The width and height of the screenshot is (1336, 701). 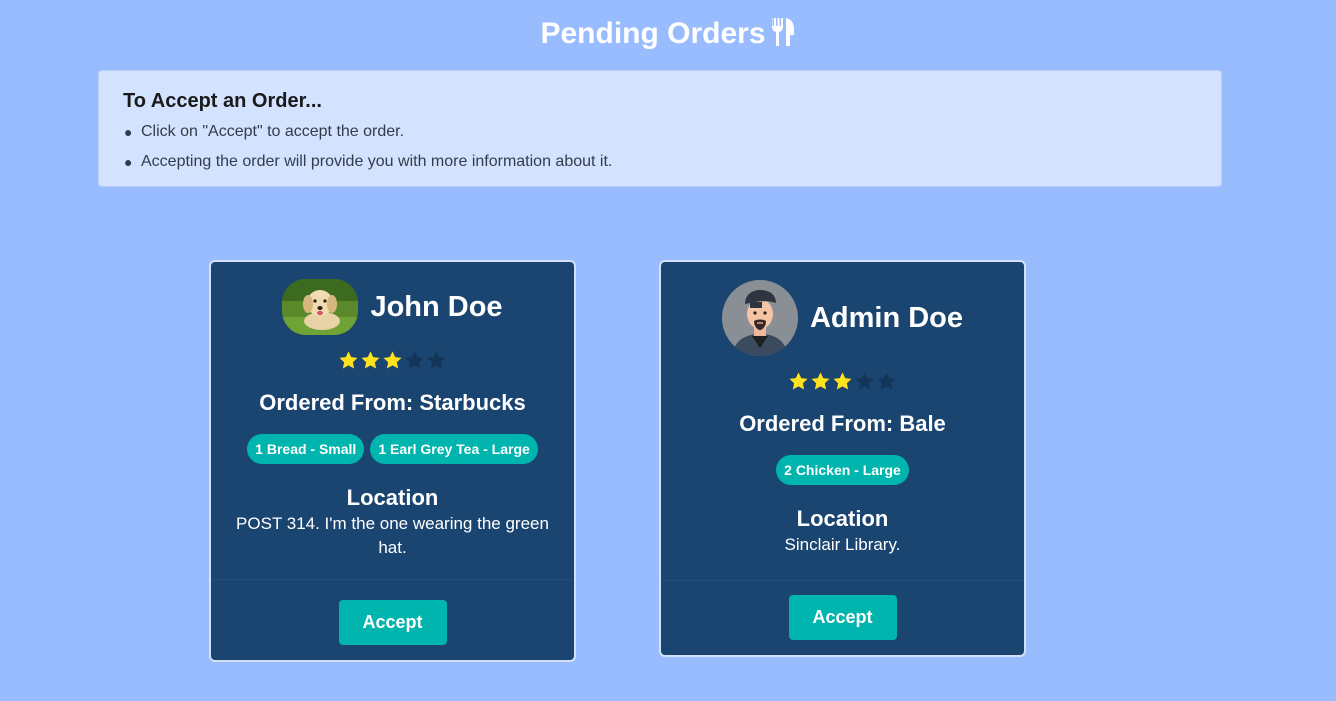 What do you see at coordinates (436, 306) in the screenshot?
I see `customer-name: John Doe` at bounding box center [436, 306].